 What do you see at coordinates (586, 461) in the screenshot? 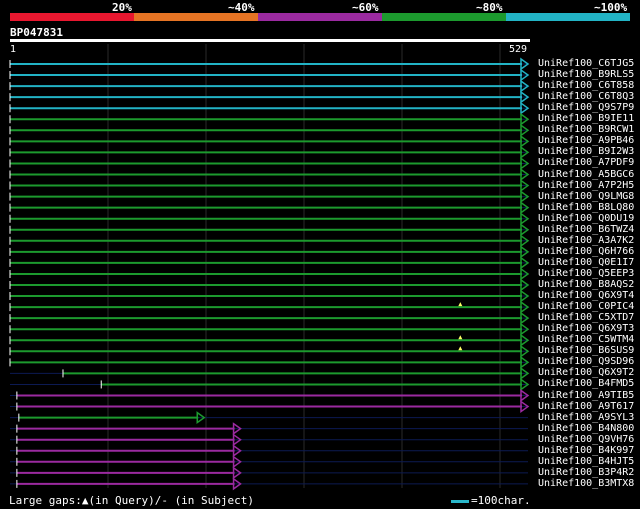
I see `hit-label: UniRef100_B4HJT5` at bounding box center [586, 461].